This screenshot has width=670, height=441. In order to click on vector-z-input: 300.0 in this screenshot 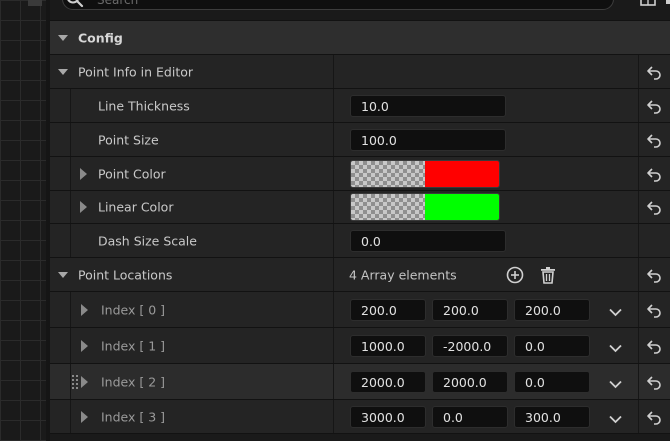, I will do `click(552, 417)`.